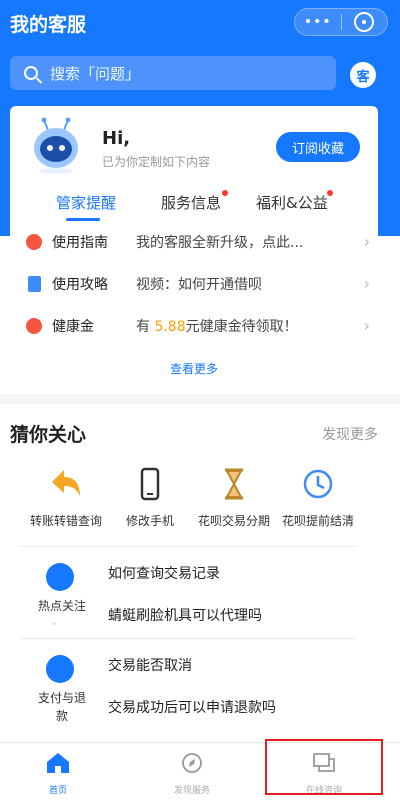 The image size is (400, 810). I want to click on section-divider, so click(200, 399).